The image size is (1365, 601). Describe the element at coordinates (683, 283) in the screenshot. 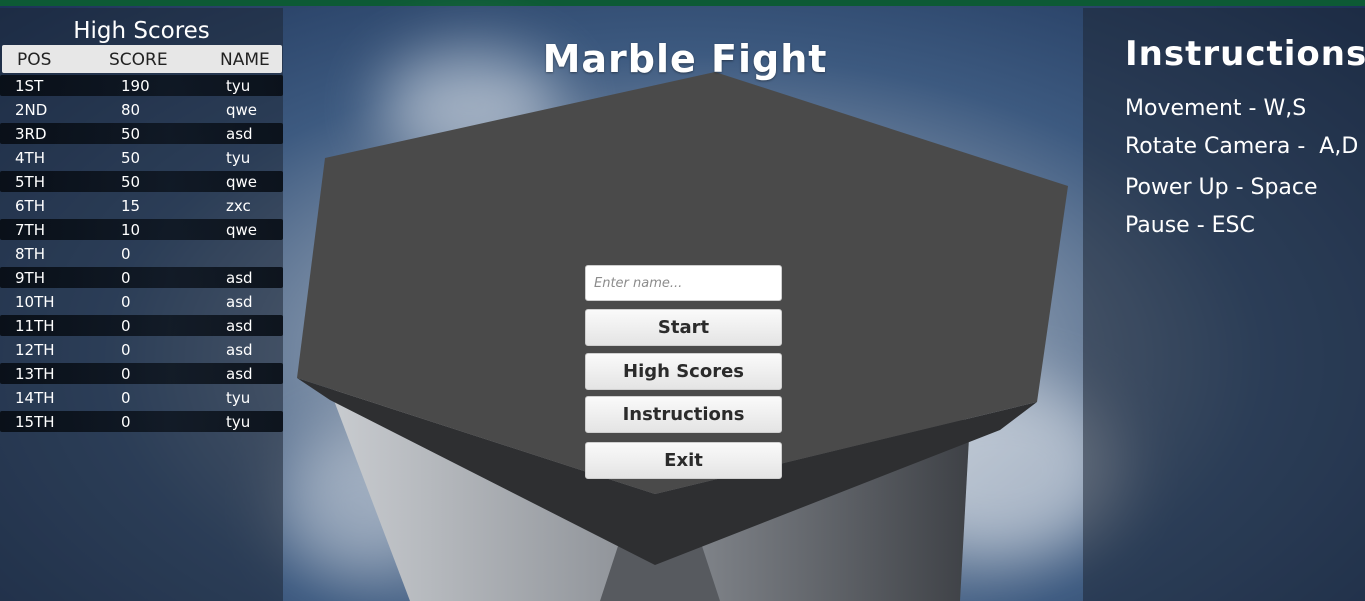

I see `name-input` at that location.